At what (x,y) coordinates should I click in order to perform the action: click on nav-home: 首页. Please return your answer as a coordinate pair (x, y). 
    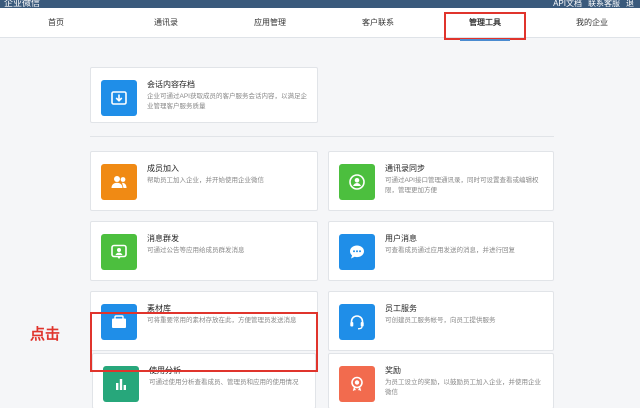
    Looking at the image, I should click on (56, 23).